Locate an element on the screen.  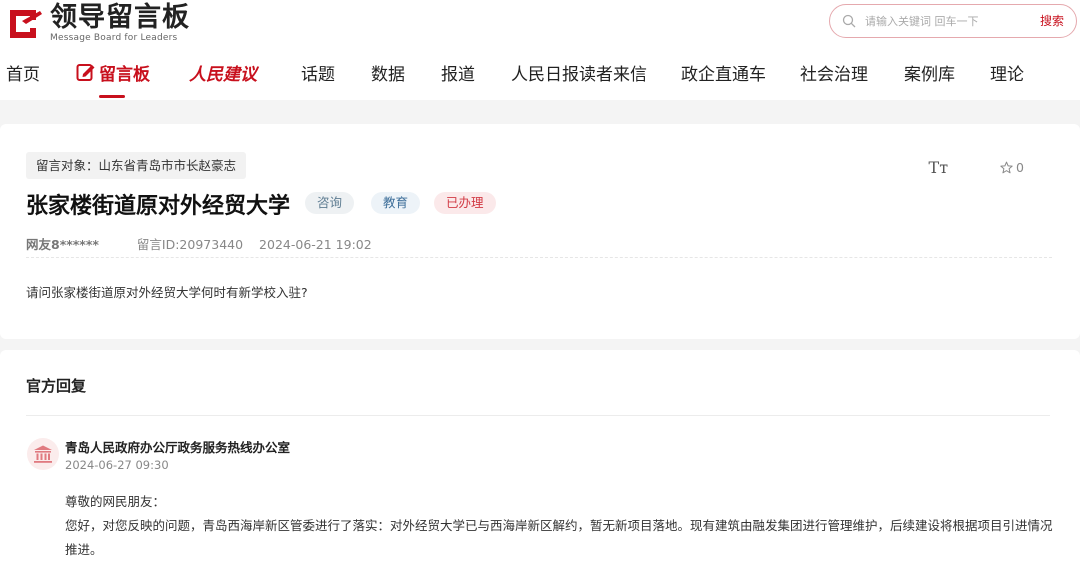
edit-icon is located at coordinates (85, 72).